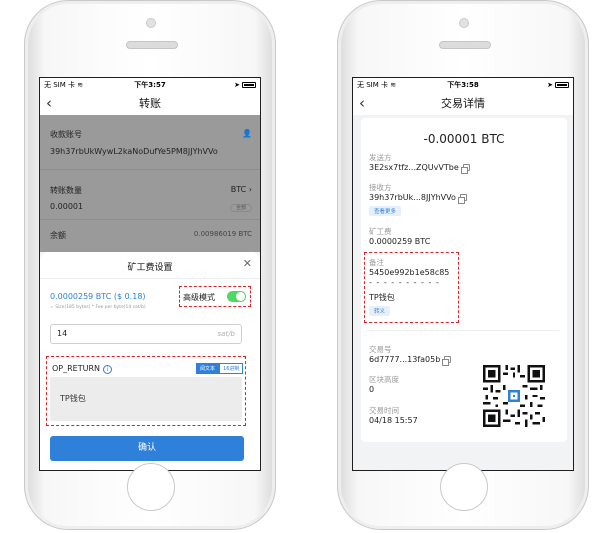  I want to click on tx-time-label: 交易时间, so click(384, 410).